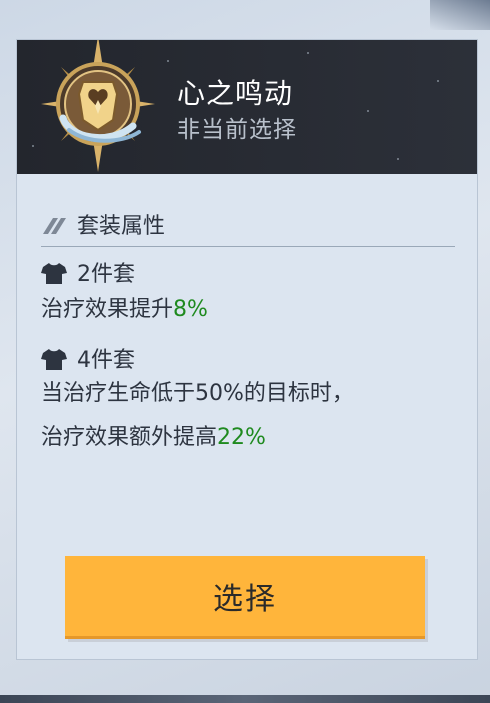 Image resolution: width=490 pixels, height=703 pixels. Describe the element at coordinates (460, 15) in the screenshot. I see `background-corner` at that location.